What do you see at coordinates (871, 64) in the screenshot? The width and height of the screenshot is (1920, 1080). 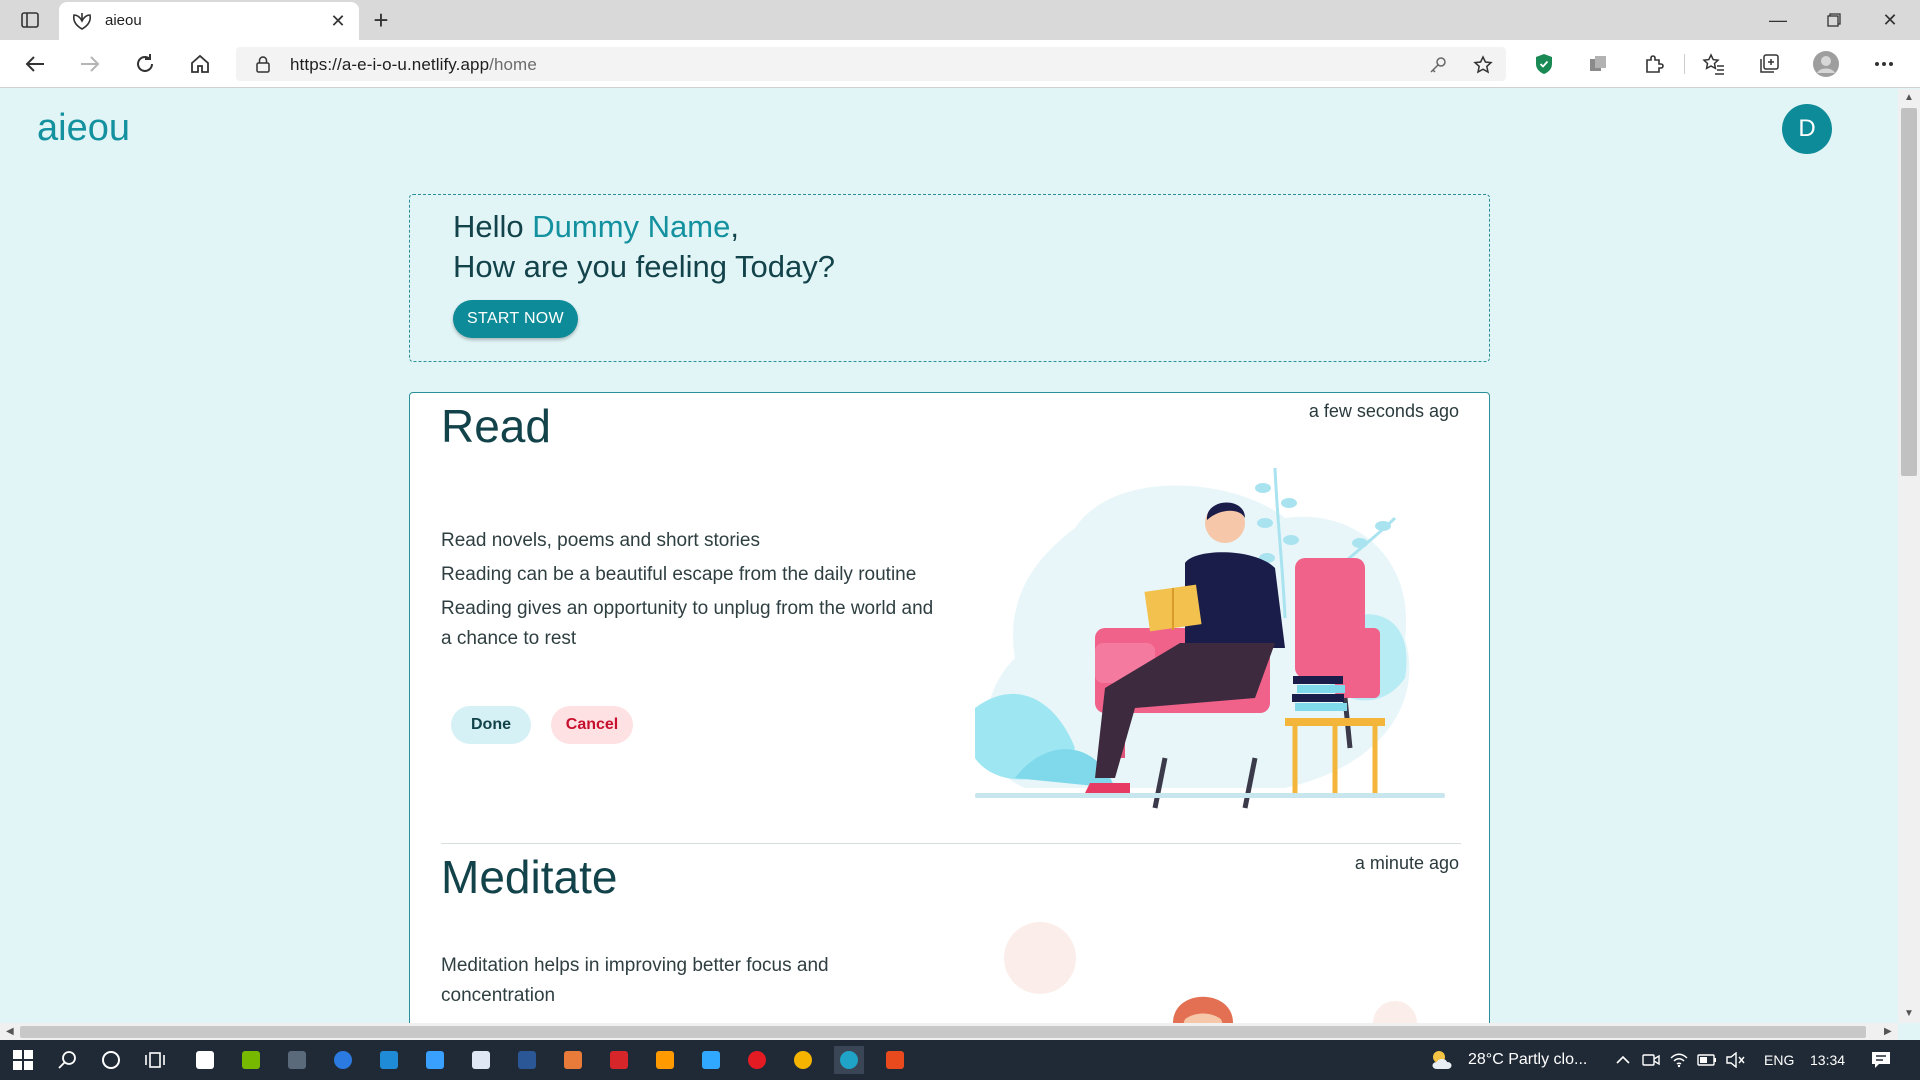 I see `address-bar: https://a-e-i-o-u.netlify.app/home` at bounding box center [871, 64].